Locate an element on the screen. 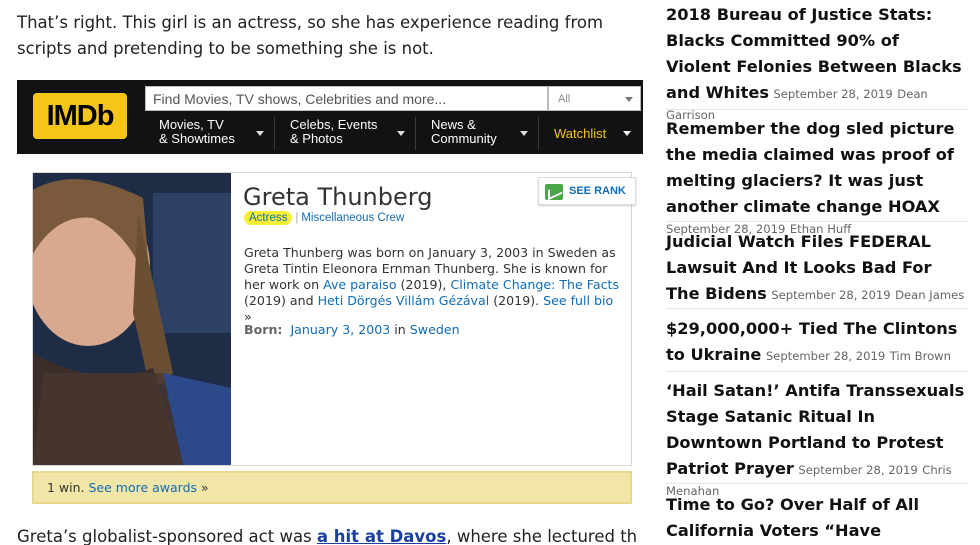  born-info: Born: January 3, 2003 in Sweden is located at coordinates (352, 329).